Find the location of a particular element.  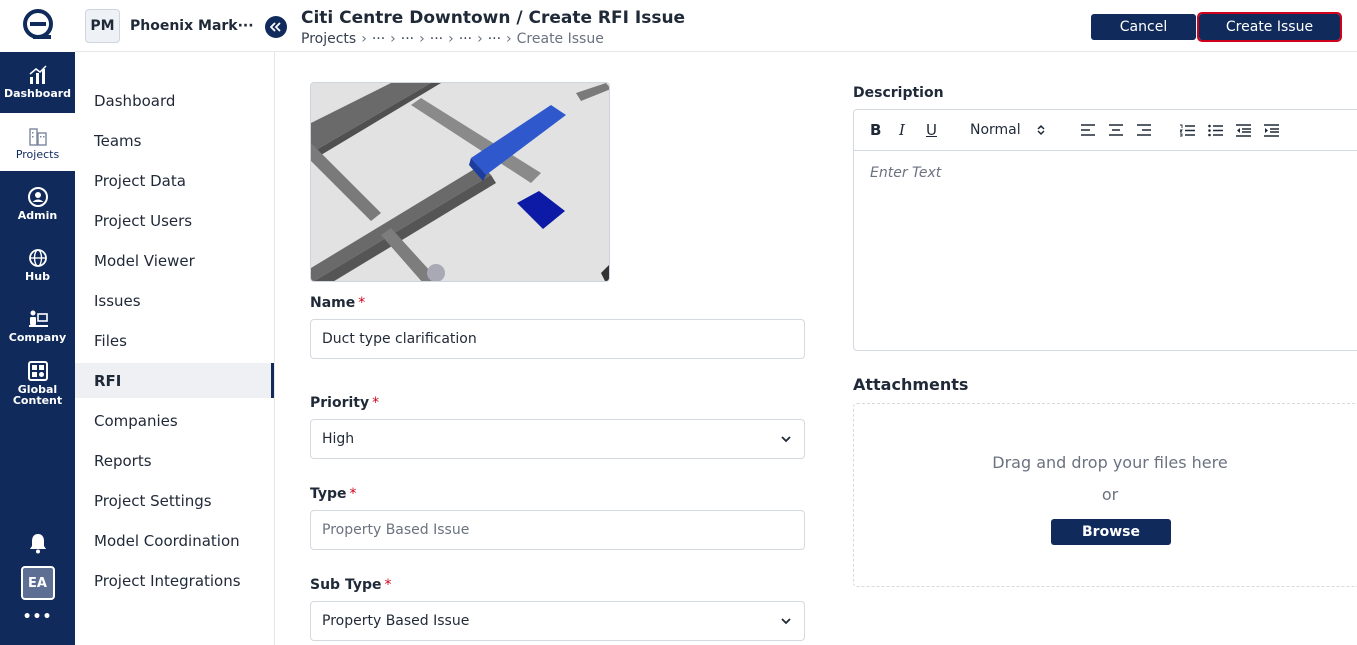

underline-icon: U is located at coordinates (931, 130).